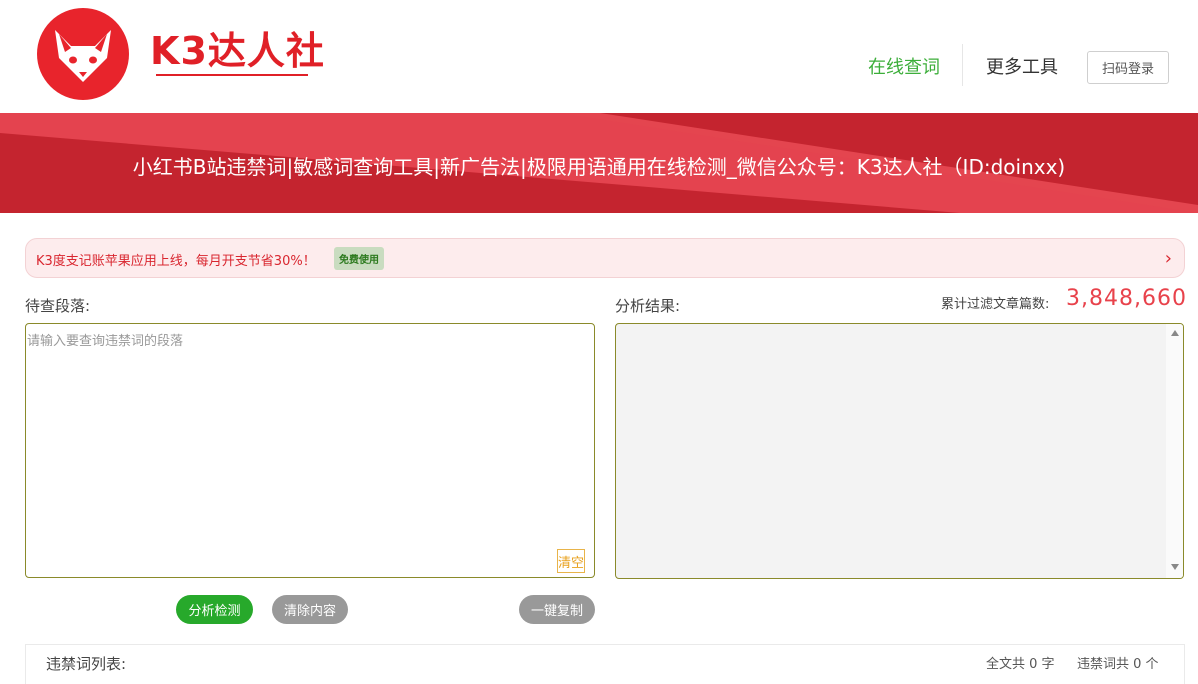 Image resolution: width=1198 pixels, height=684 pixels. I want to click on nav-divider, so click(962, 65).